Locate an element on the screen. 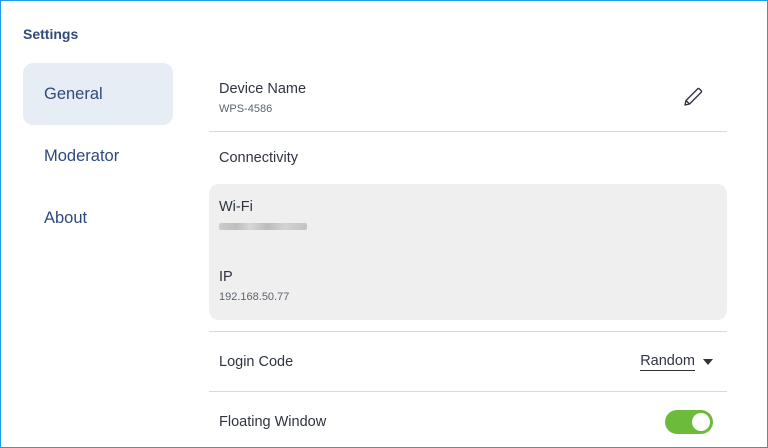 The height and width of the screenshot is (448, 768). caret-down-icon is located at coordinates (708, 361).